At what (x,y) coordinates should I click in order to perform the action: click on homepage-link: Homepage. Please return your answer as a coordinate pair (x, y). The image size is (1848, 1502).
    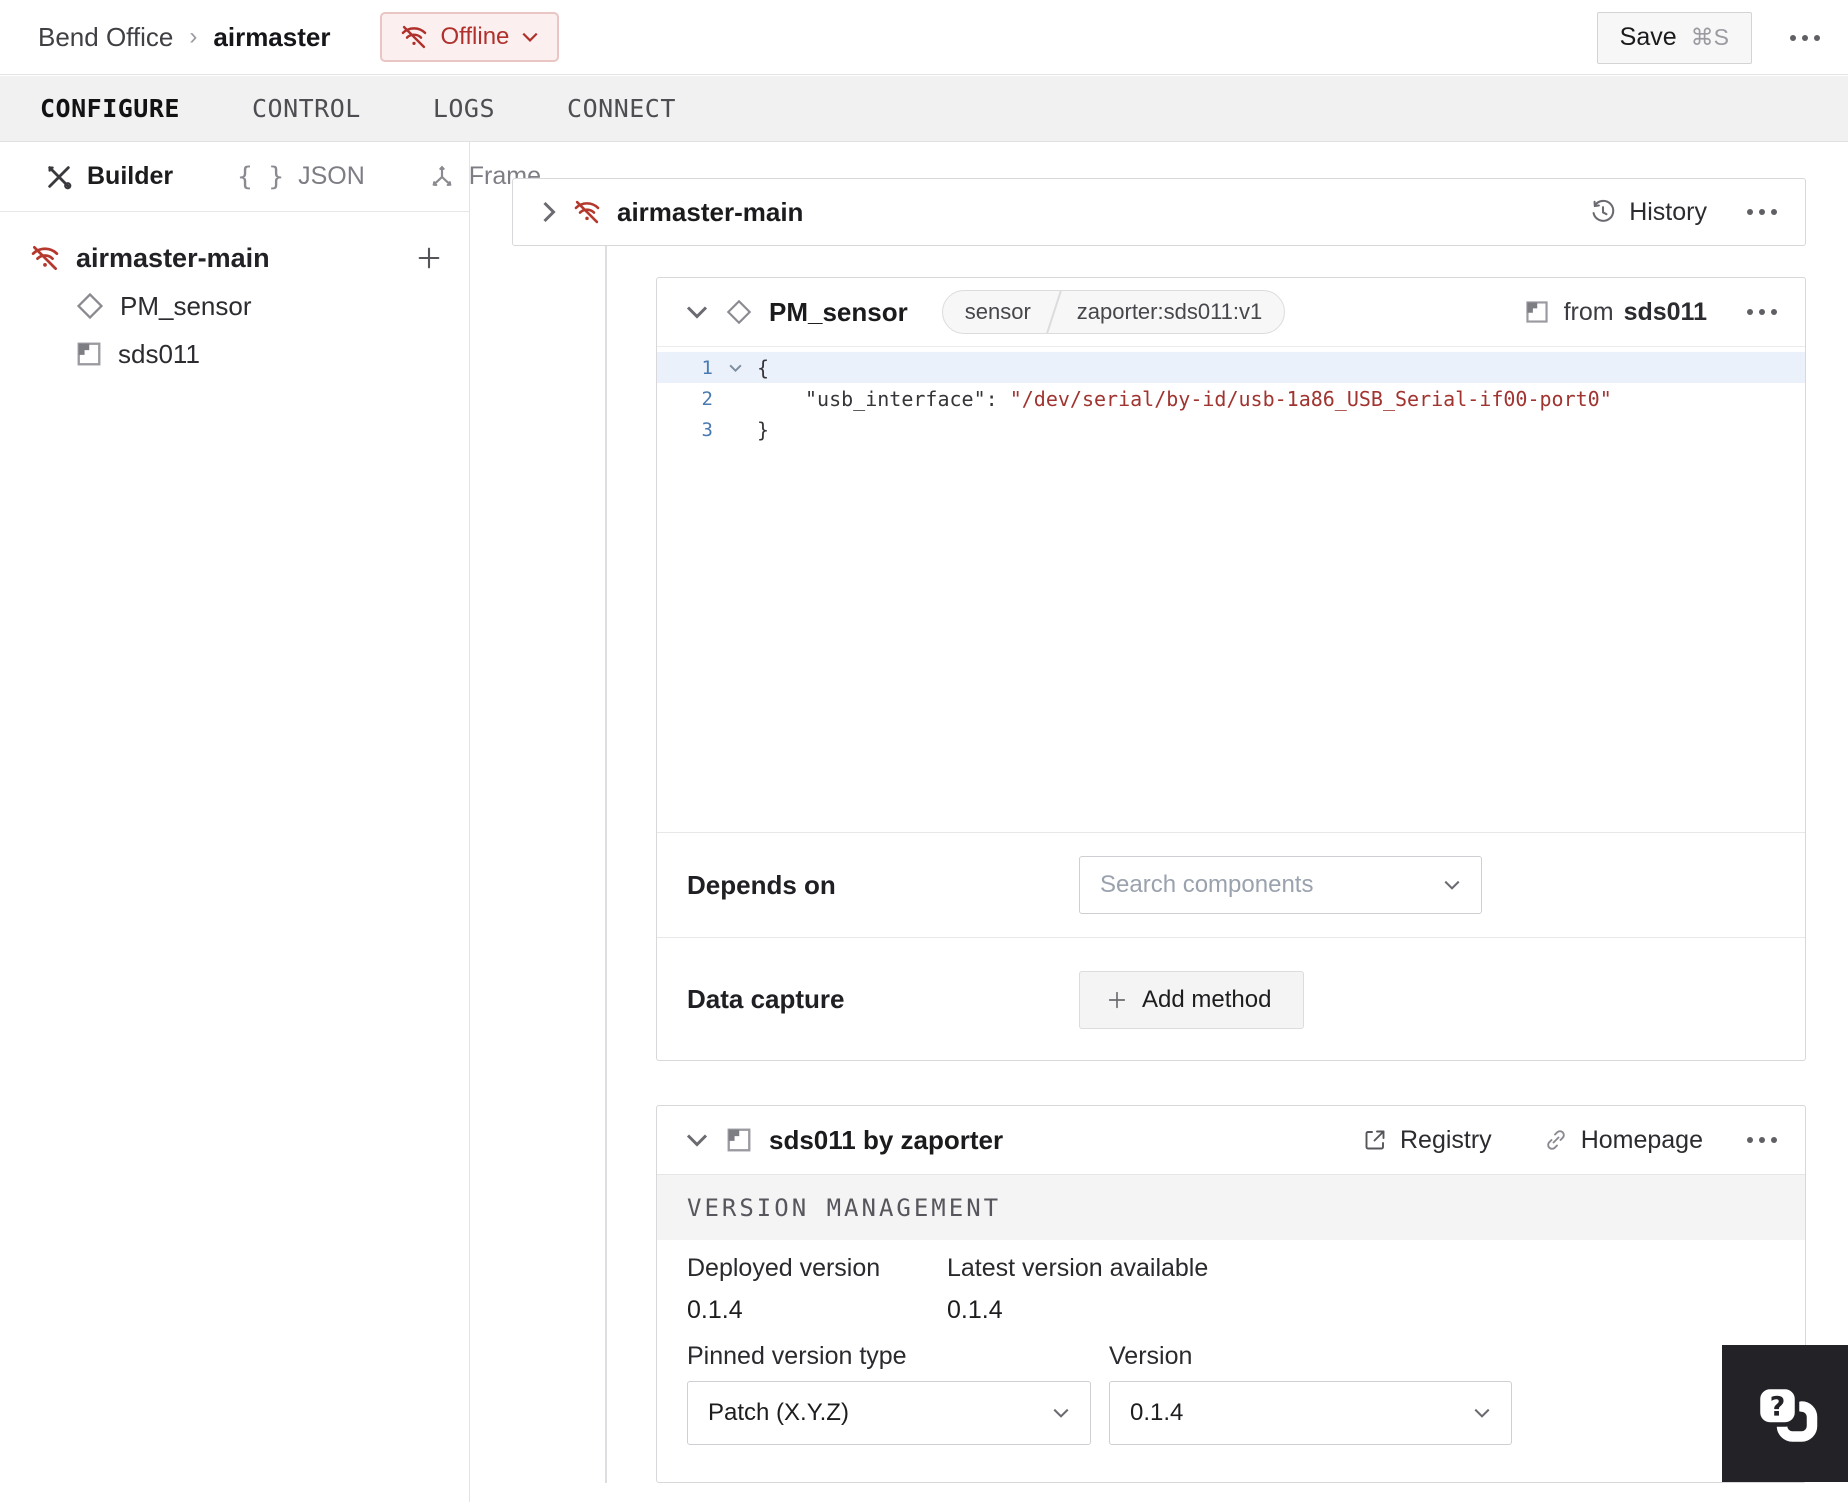
    Looking at the image, I should click on (1623, 1140).